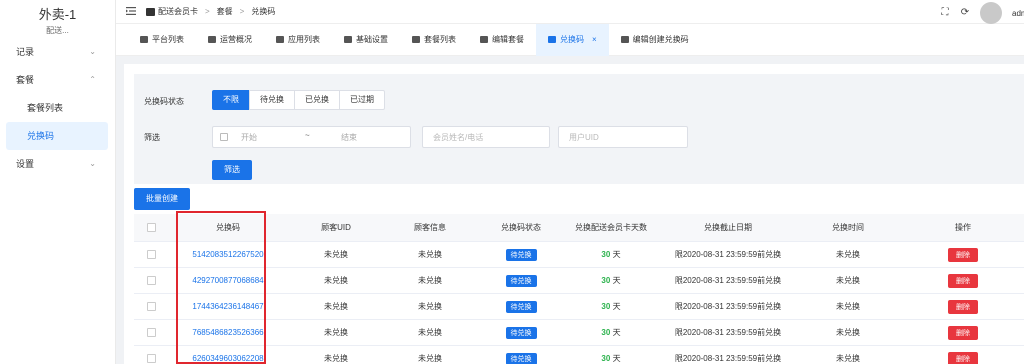 The height and width of the screenshot is (364, 1024). Describe the element at coordinates (162, 199) in the screenshot. I see `batch-create-button: 批量创建` at that location.